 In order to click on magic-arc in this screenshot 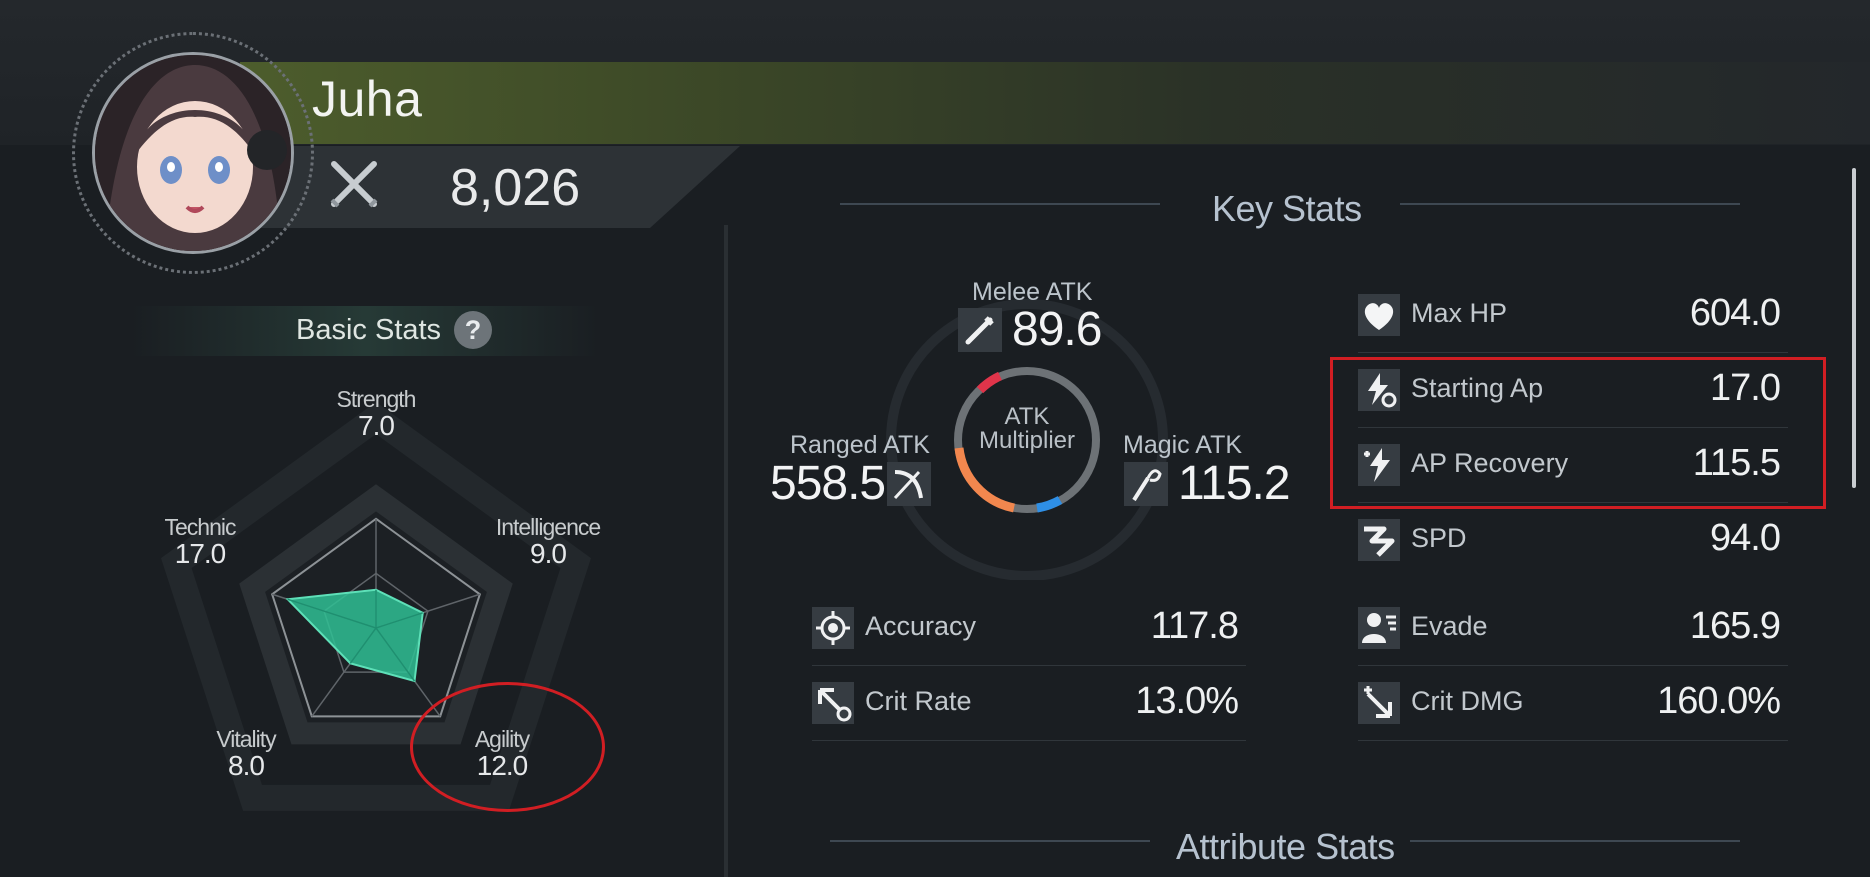, I will do `click(1049, 504)`.